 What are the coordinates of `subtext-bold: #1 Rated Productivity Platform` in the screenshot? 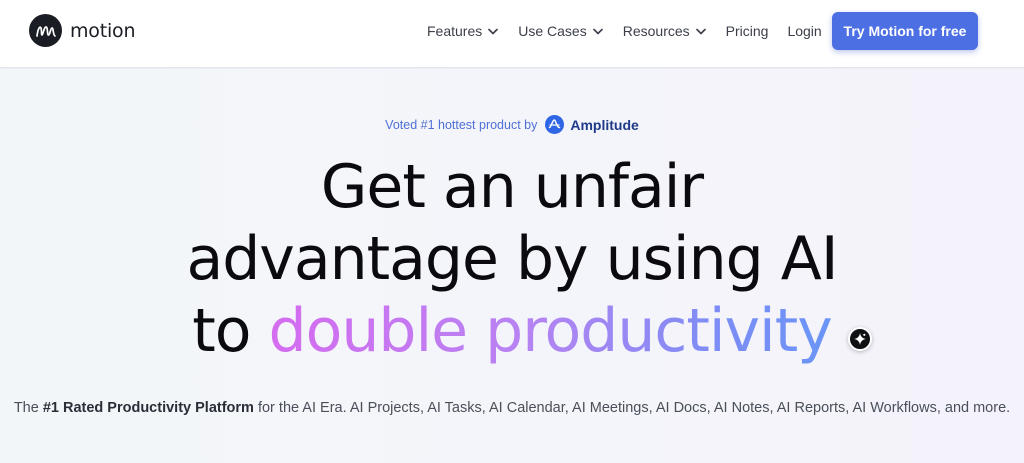 It's located at (148, 408).